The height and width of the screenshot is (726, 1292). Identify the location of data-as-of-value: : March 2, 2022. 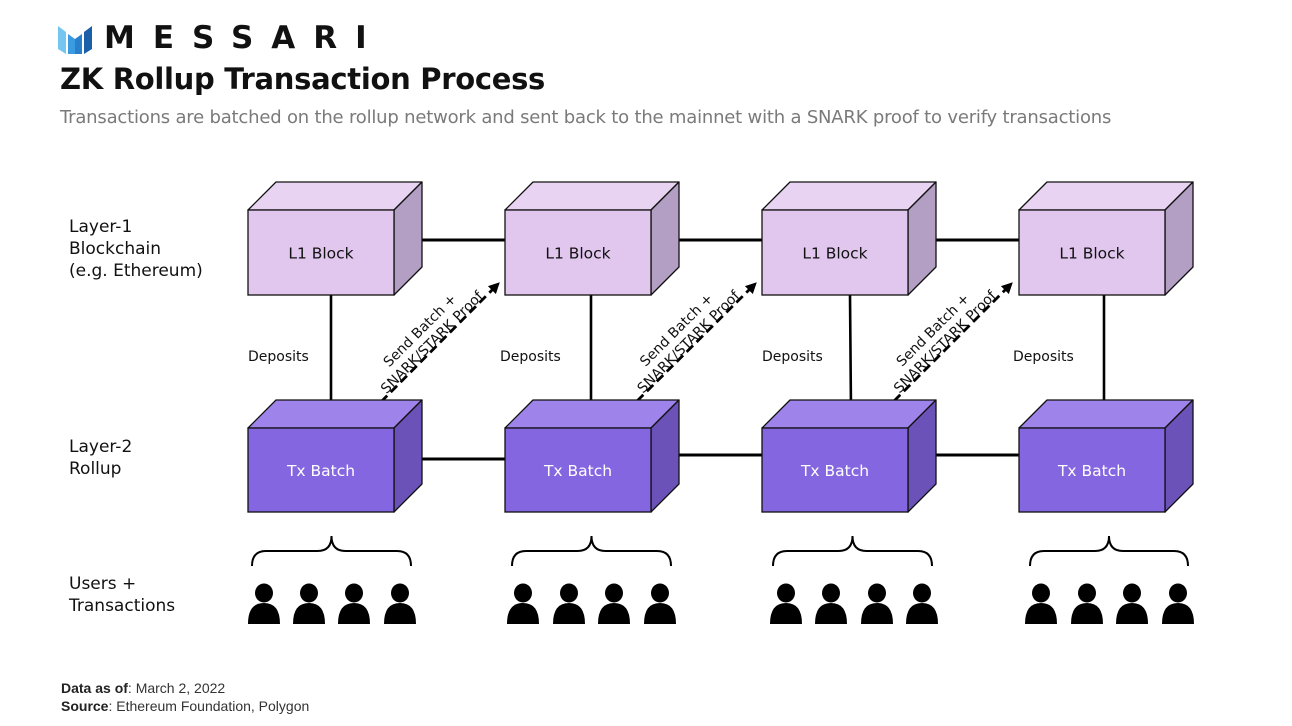
(176, 688).